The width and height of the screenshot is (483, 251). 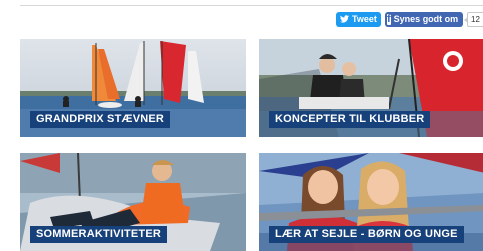 I want to click on tile-grandprix-label: GRANDPRIX STÆVNER, so click(x=100, y=119).